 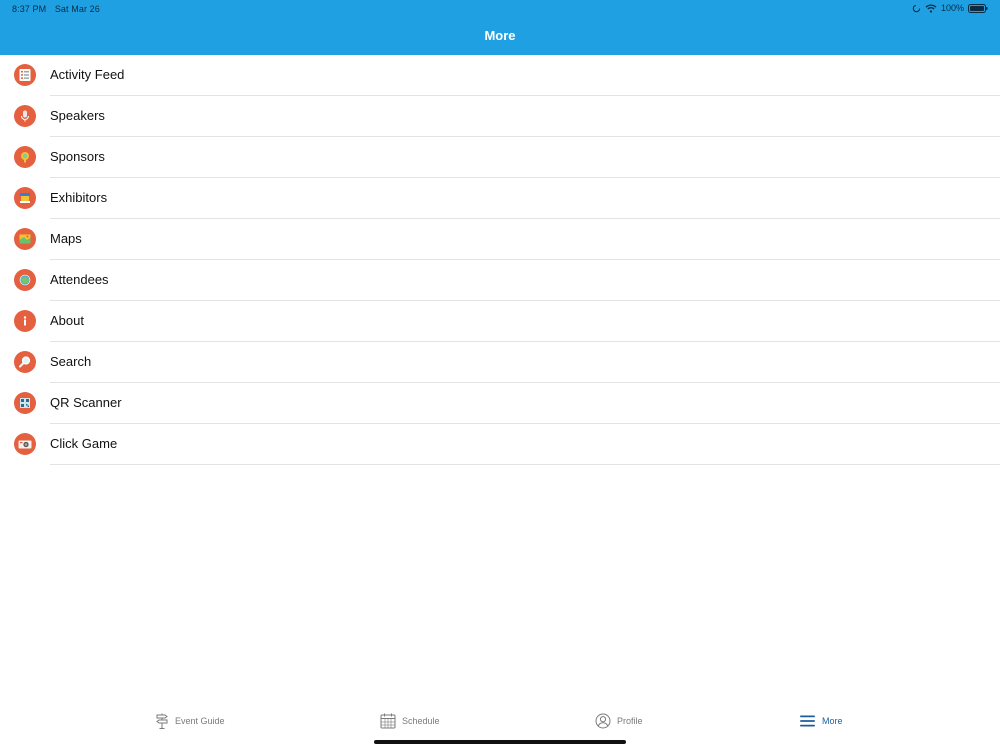 I want to click on menu-item-search: Search, so click(x=500, y=362).